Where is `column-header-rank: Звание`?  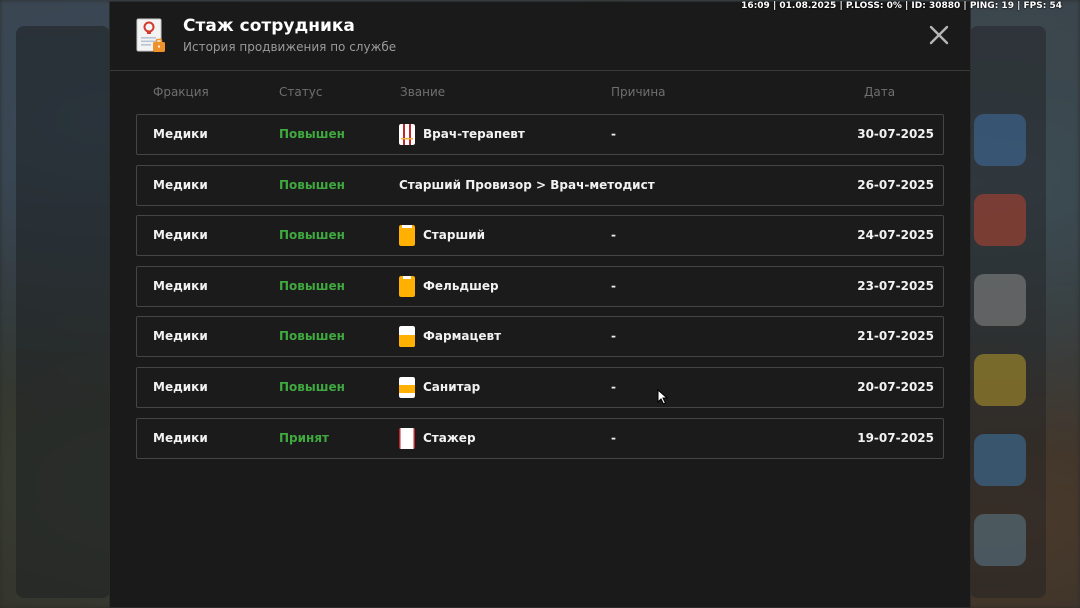
column-header-rank: Звание is located at coordinates (423, 92).